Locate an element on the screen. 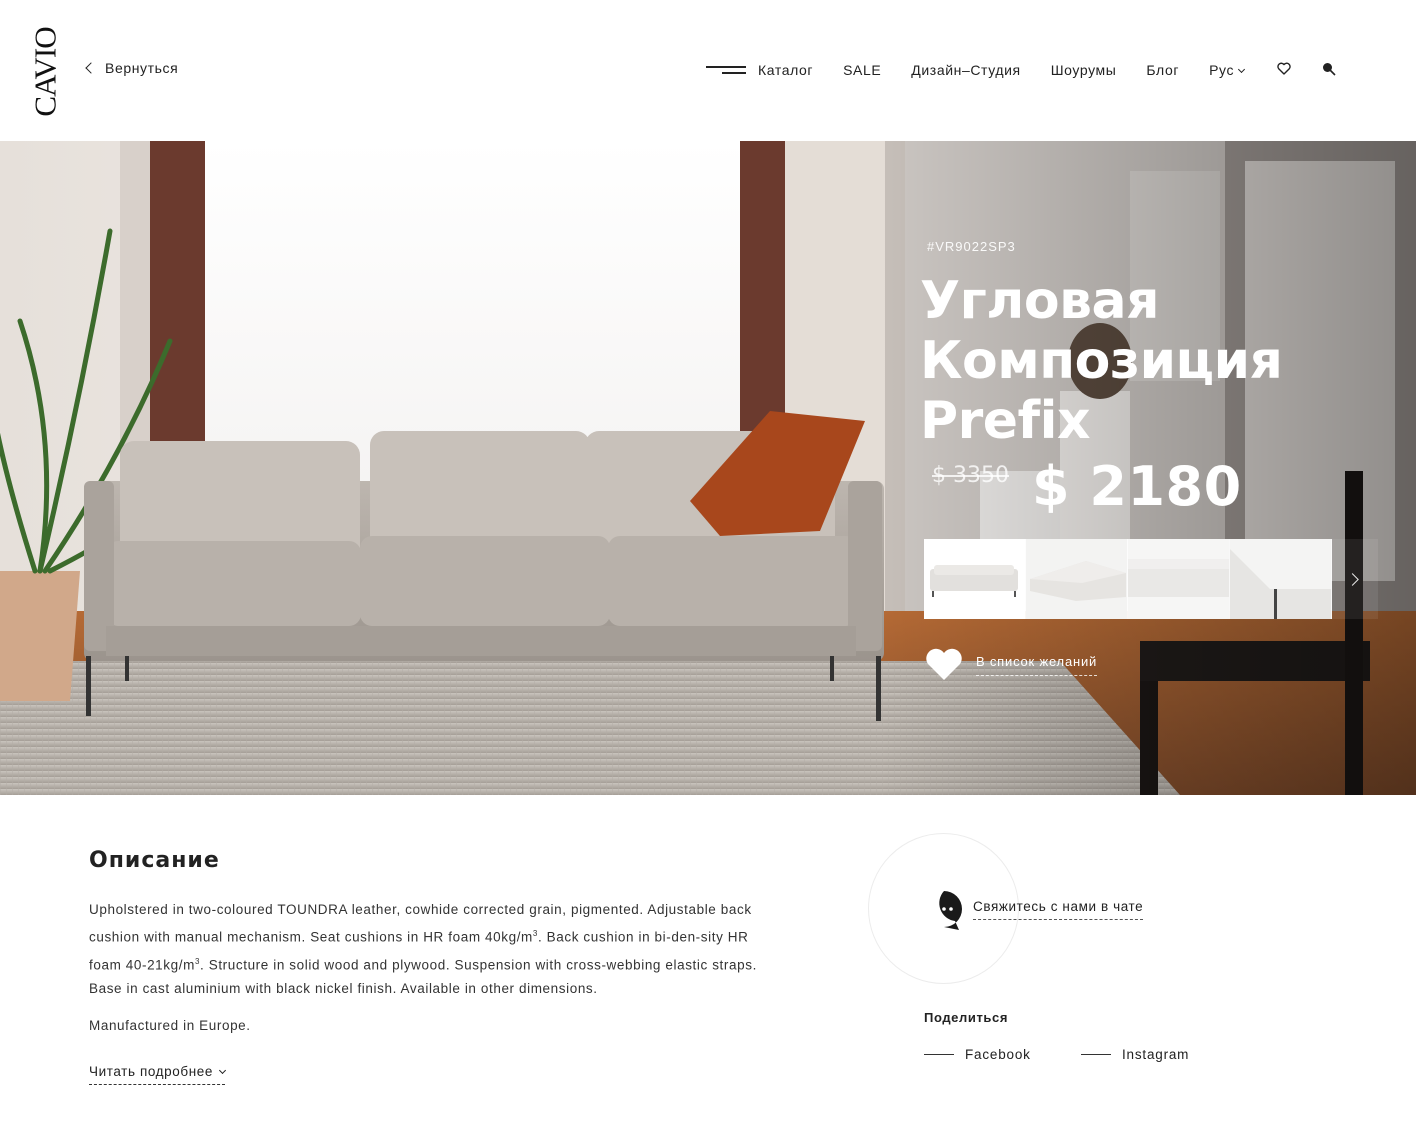 This screenshot has width=1416, height=1126. nav-item-blog: Блог is located at coordinates (1162, 70).